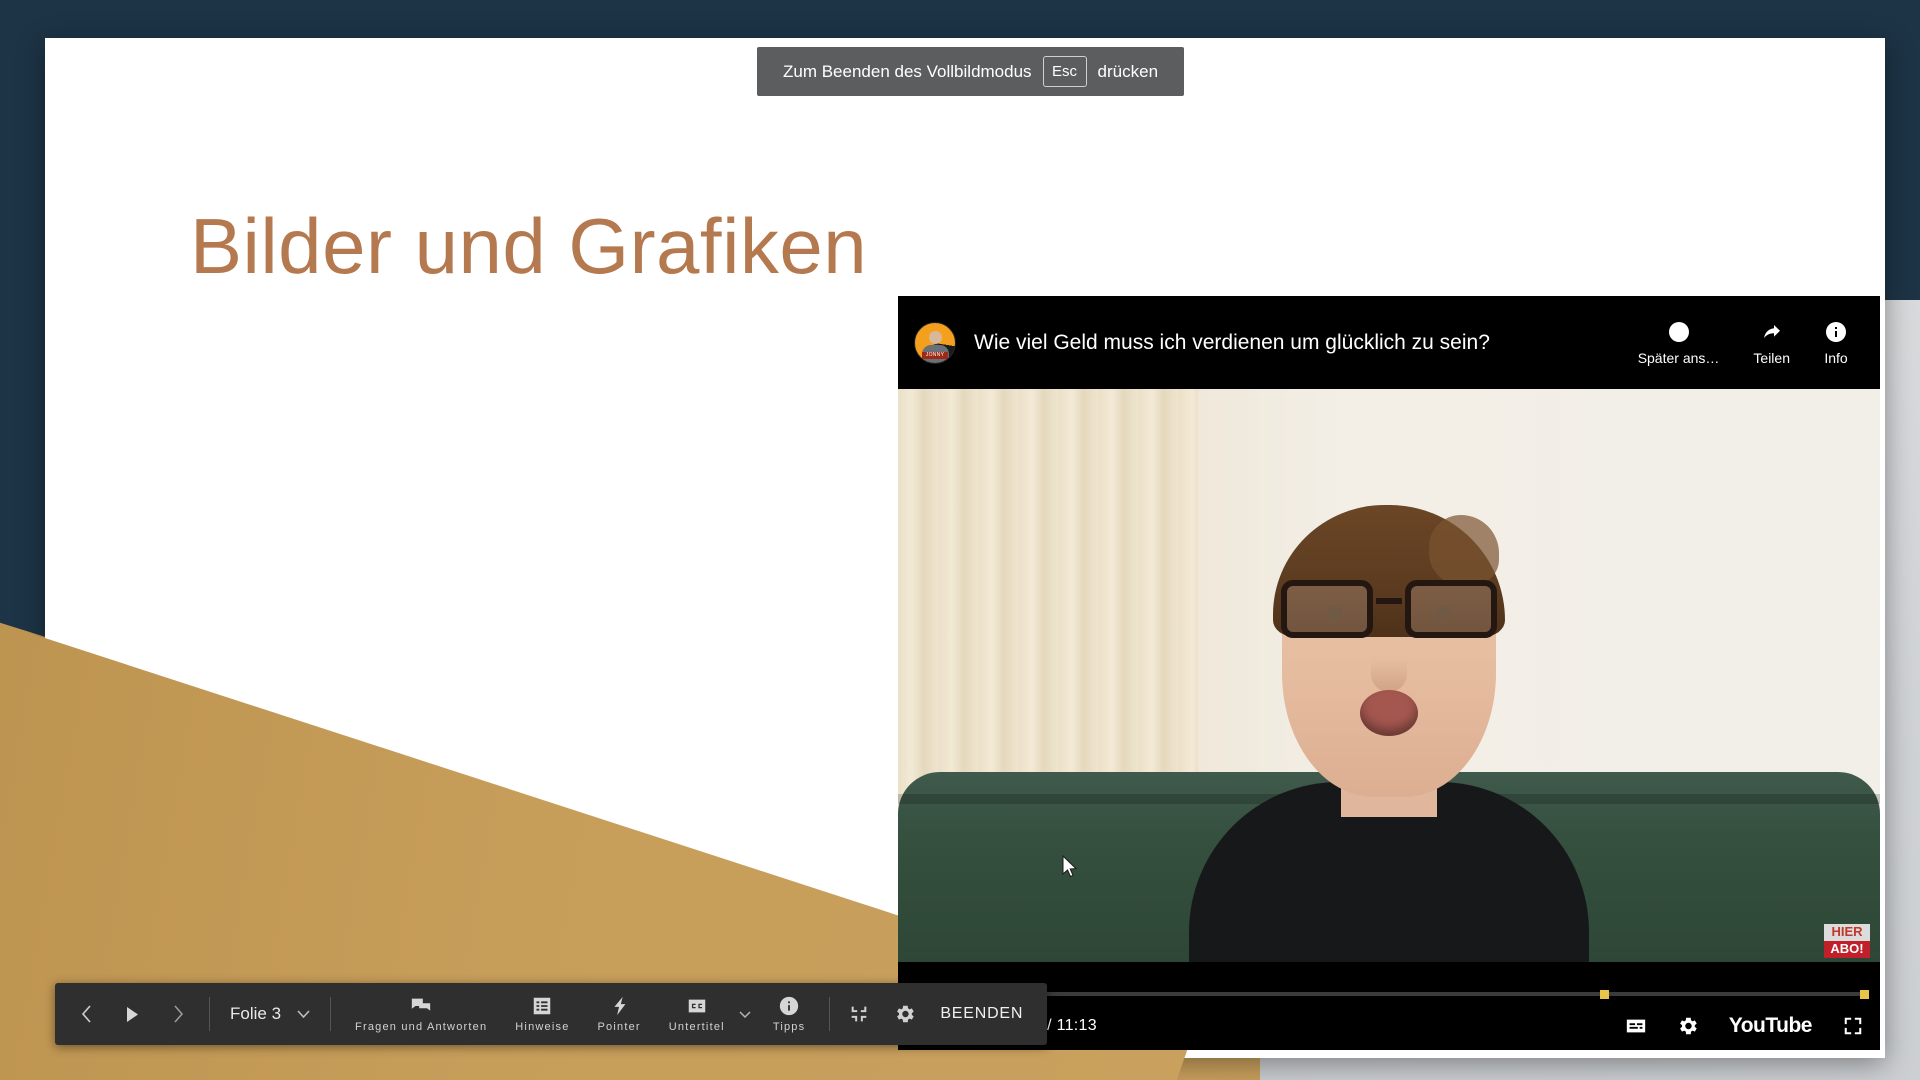  Describe the element at coordinates (697, 1006) in the screenshot. I see `captions-cc-icon` at that location.